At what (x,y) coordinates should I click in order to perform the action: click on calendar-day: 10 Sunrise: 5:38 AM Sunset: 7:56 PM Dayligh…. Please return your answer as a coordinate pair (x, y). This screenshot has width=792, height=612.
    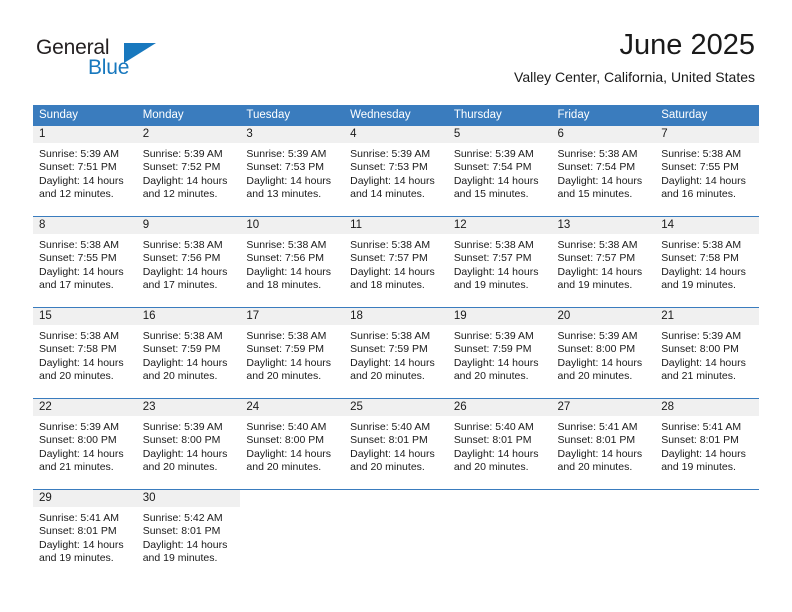
    Looking at the image, I should click on (292, 262).